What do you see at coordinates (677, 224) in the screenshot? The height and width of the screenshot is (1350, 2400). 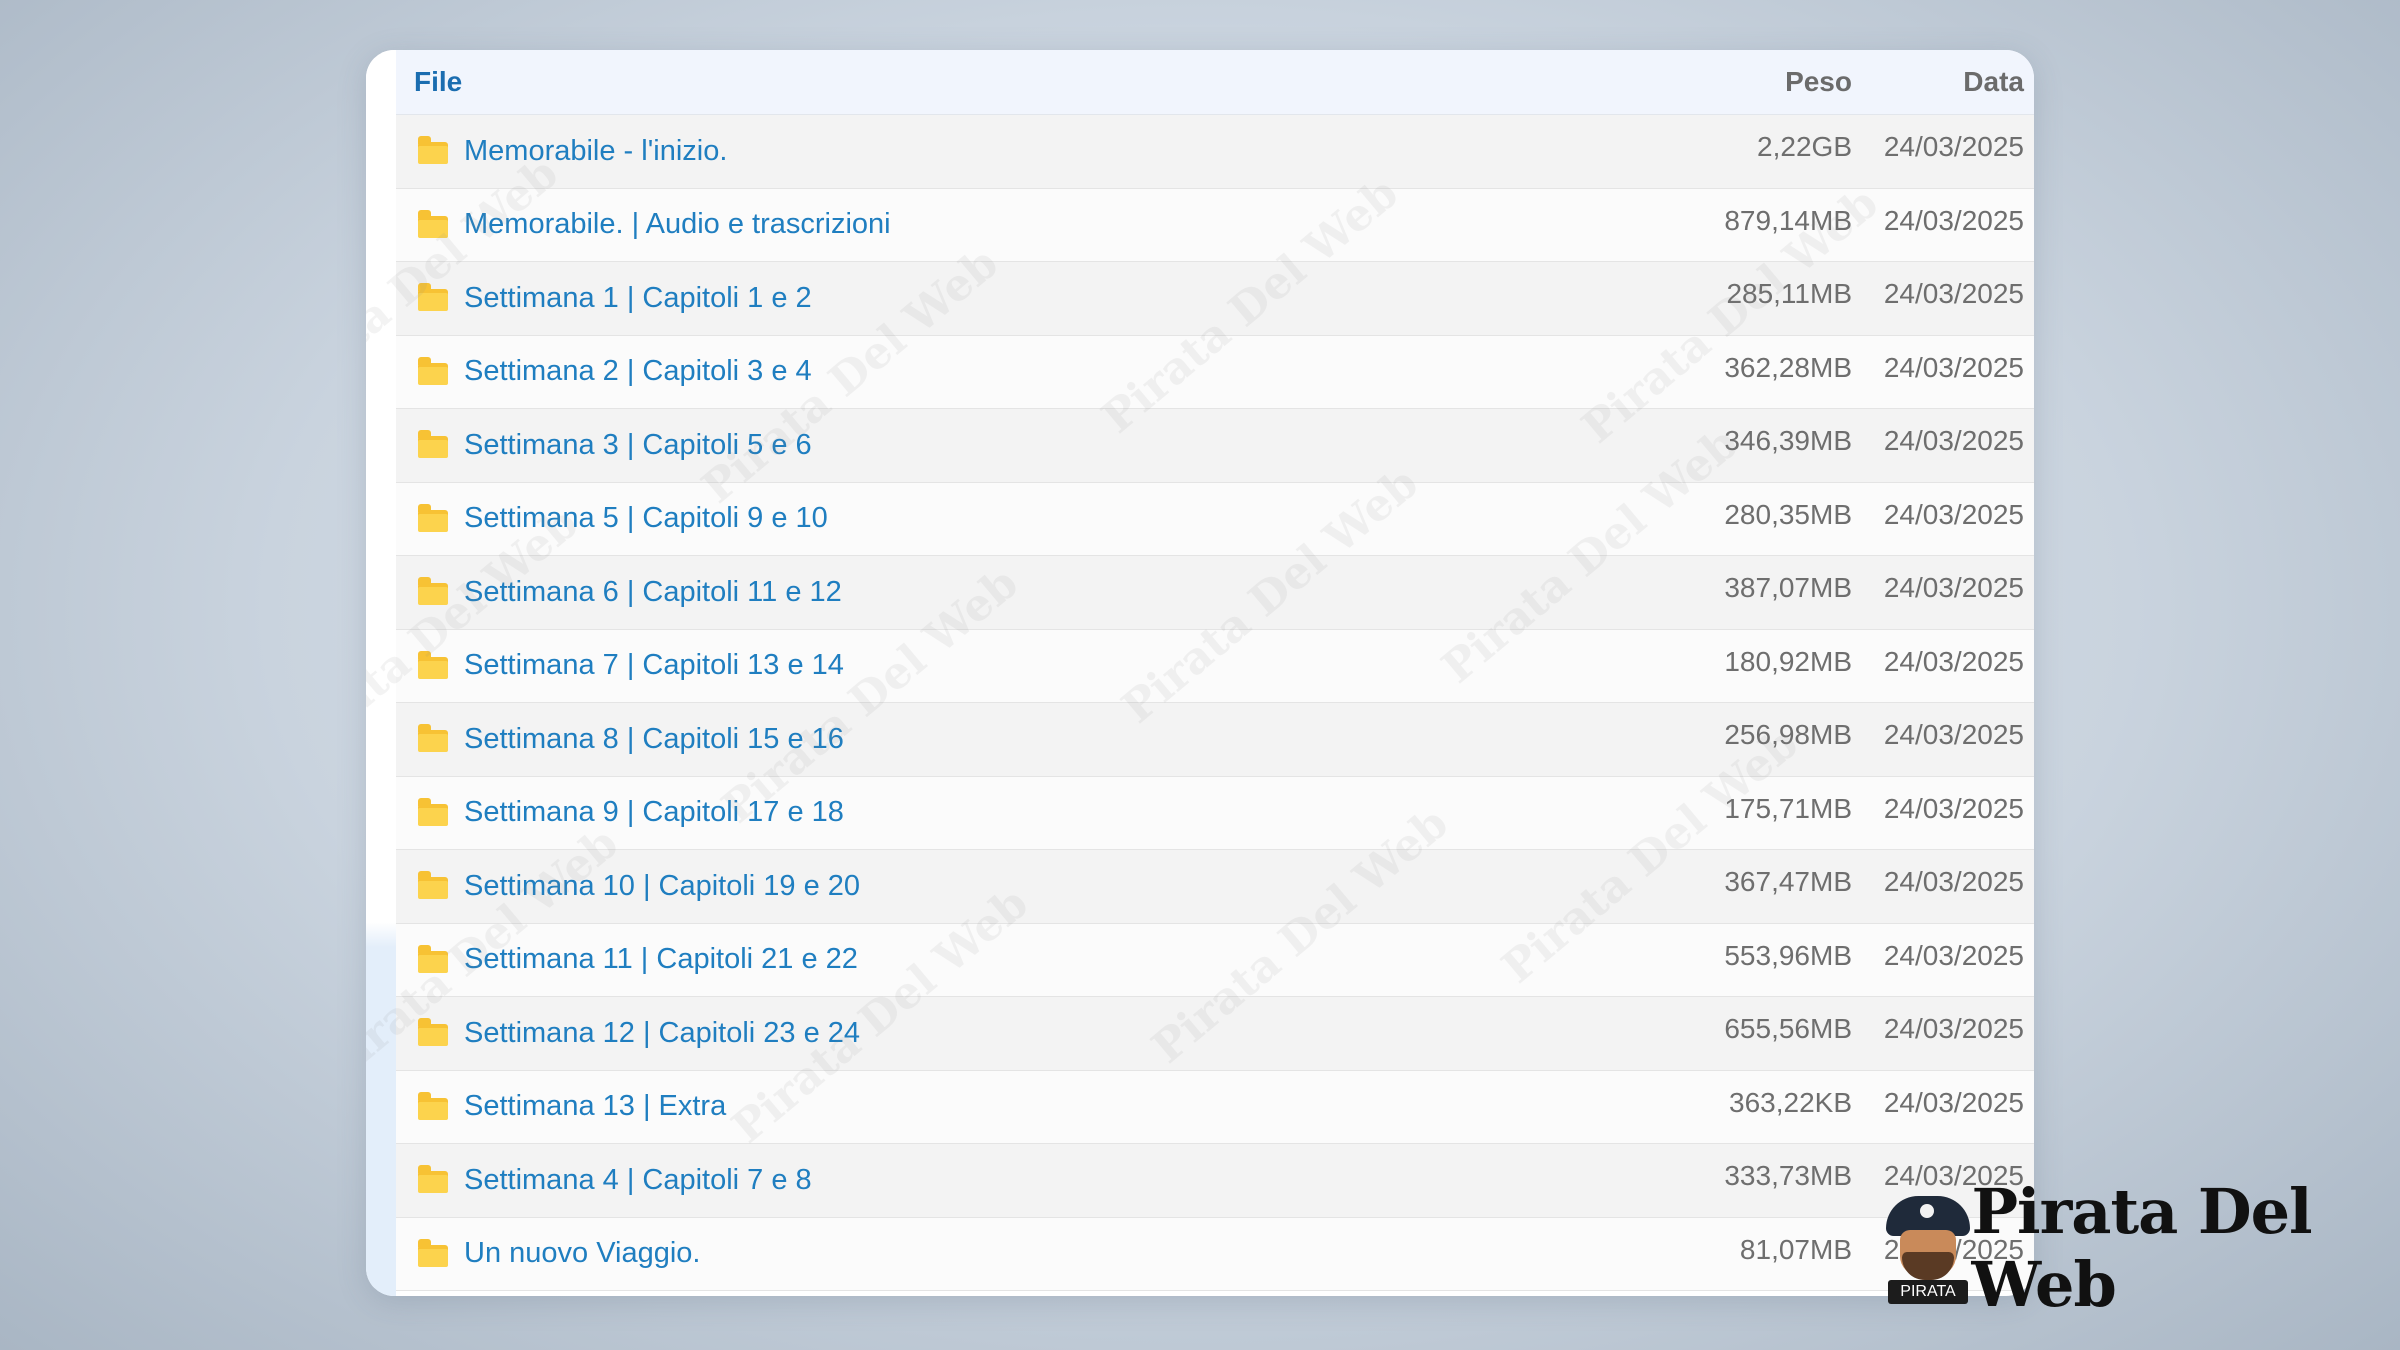 I see `folder-link: Memorabile. | Audio e trascrizioni` at bounding box center [677, 224].